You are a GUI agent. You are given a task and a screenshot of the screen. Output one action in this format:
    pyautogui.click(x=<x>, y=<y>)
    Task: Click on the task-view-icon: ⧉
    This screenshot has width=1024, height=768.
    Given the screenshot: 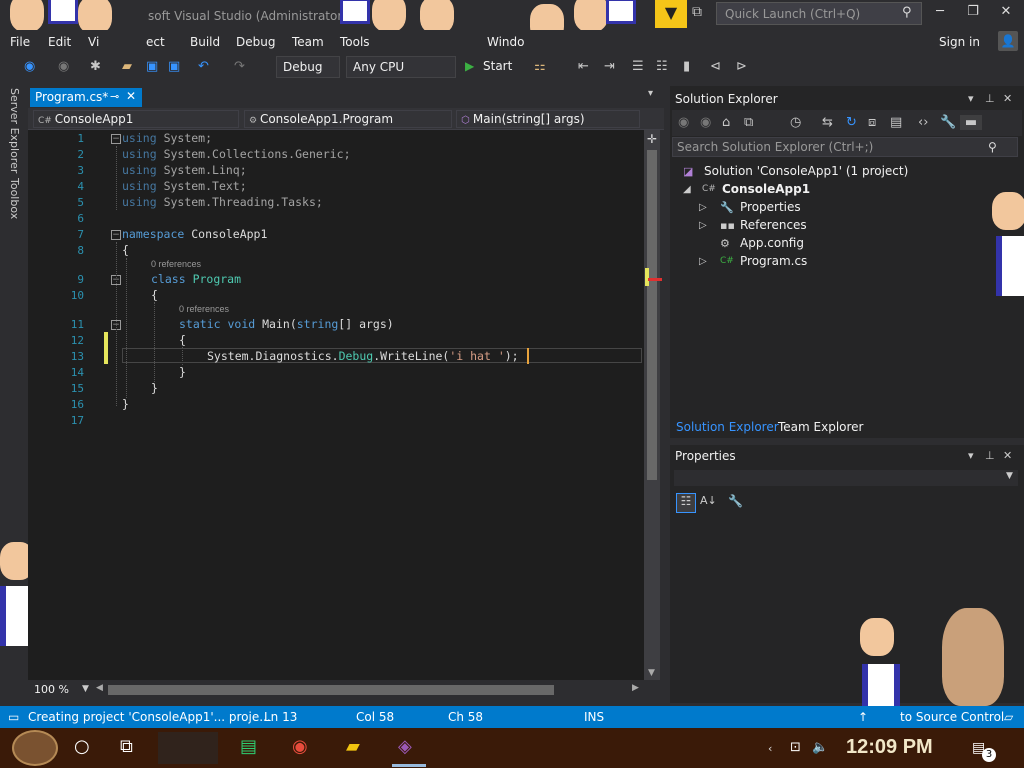 What is the action you would take?
    pyautogui.click(x=126, y=746)
    